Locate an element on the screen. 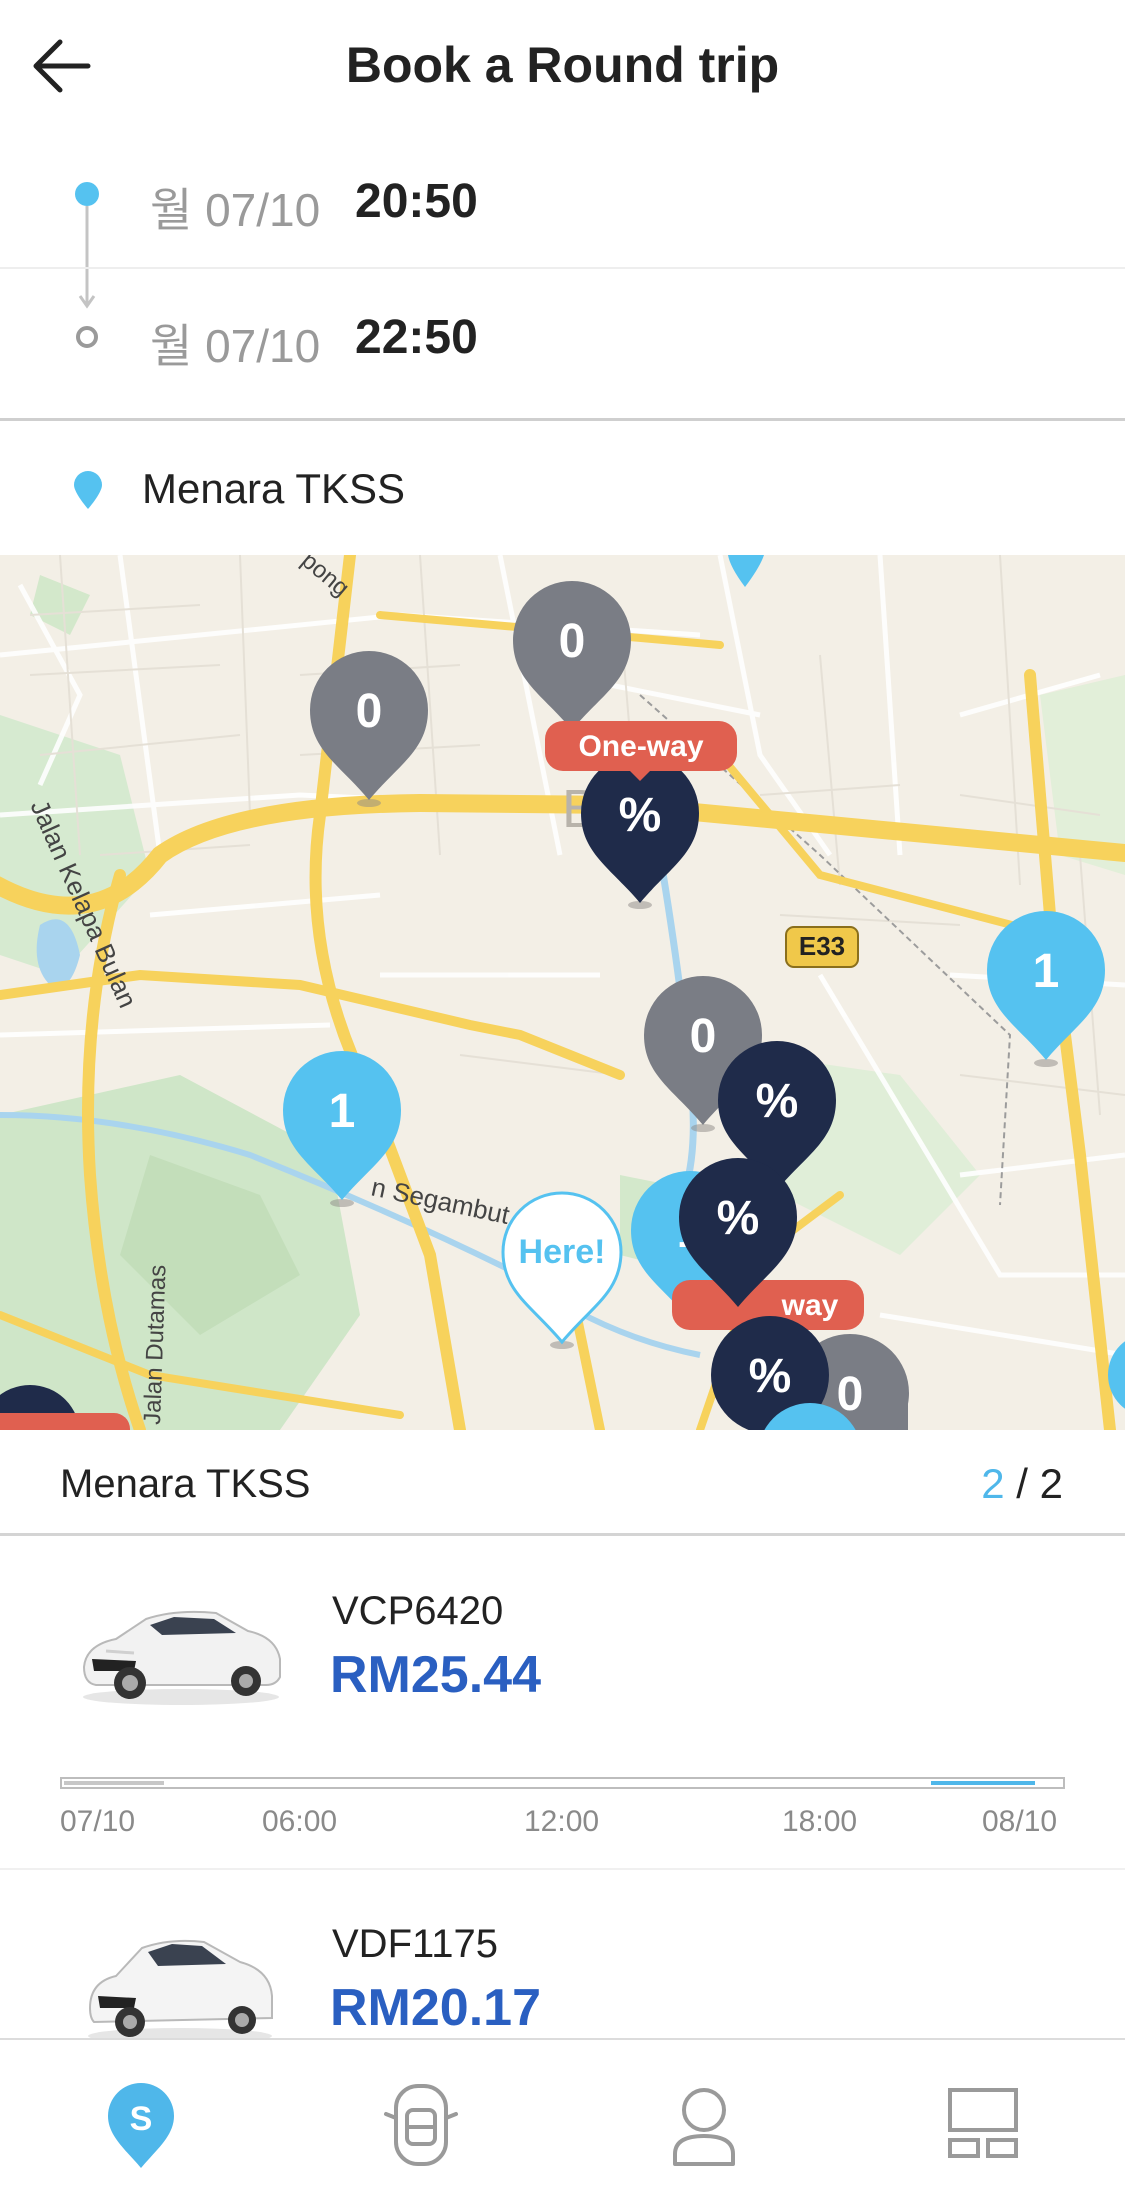 The height and width of the screenshot is (2202, 1125). bottom-nav: S is located at coordinates (562, 2120).